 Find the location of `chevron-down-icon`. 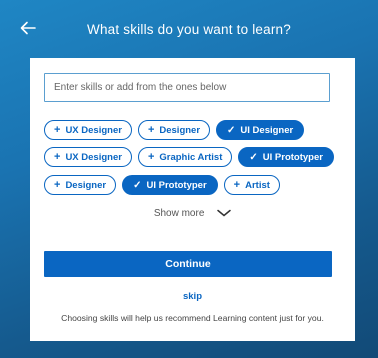

chevron-down-icon is located at coordinates (224, 213).